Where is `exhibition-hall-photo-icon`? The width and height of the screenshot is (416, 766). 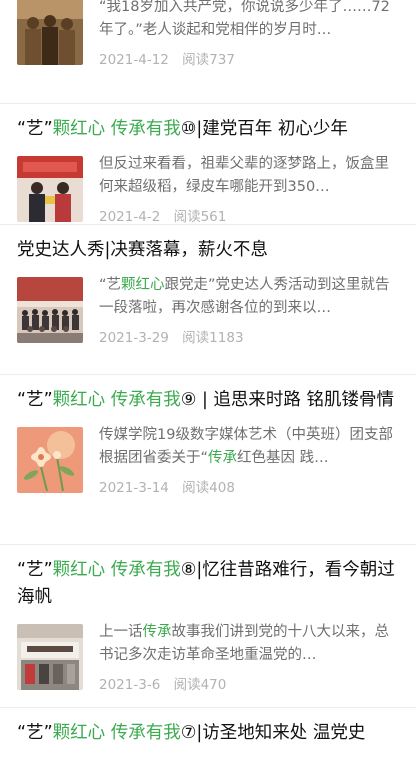 exhibition-hall-photo-icon is located at coordinates (50, 657).